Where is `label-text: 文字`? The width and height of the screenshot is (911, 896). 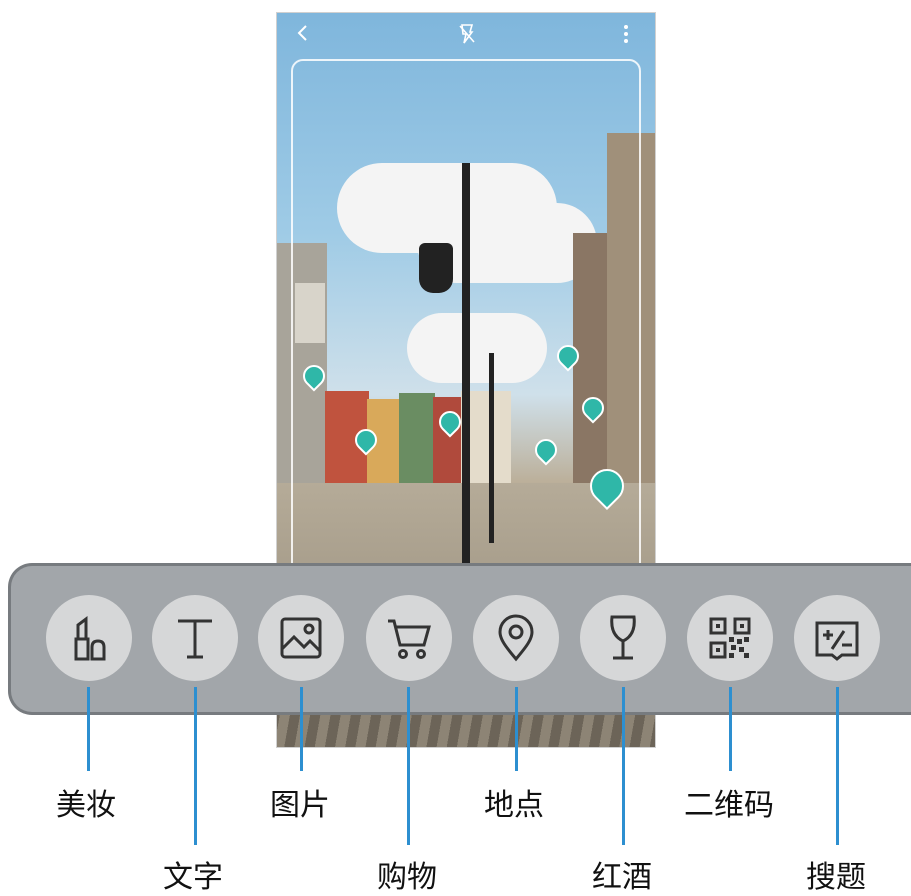 label-text: 文字 is located at coordinates (193, 877).